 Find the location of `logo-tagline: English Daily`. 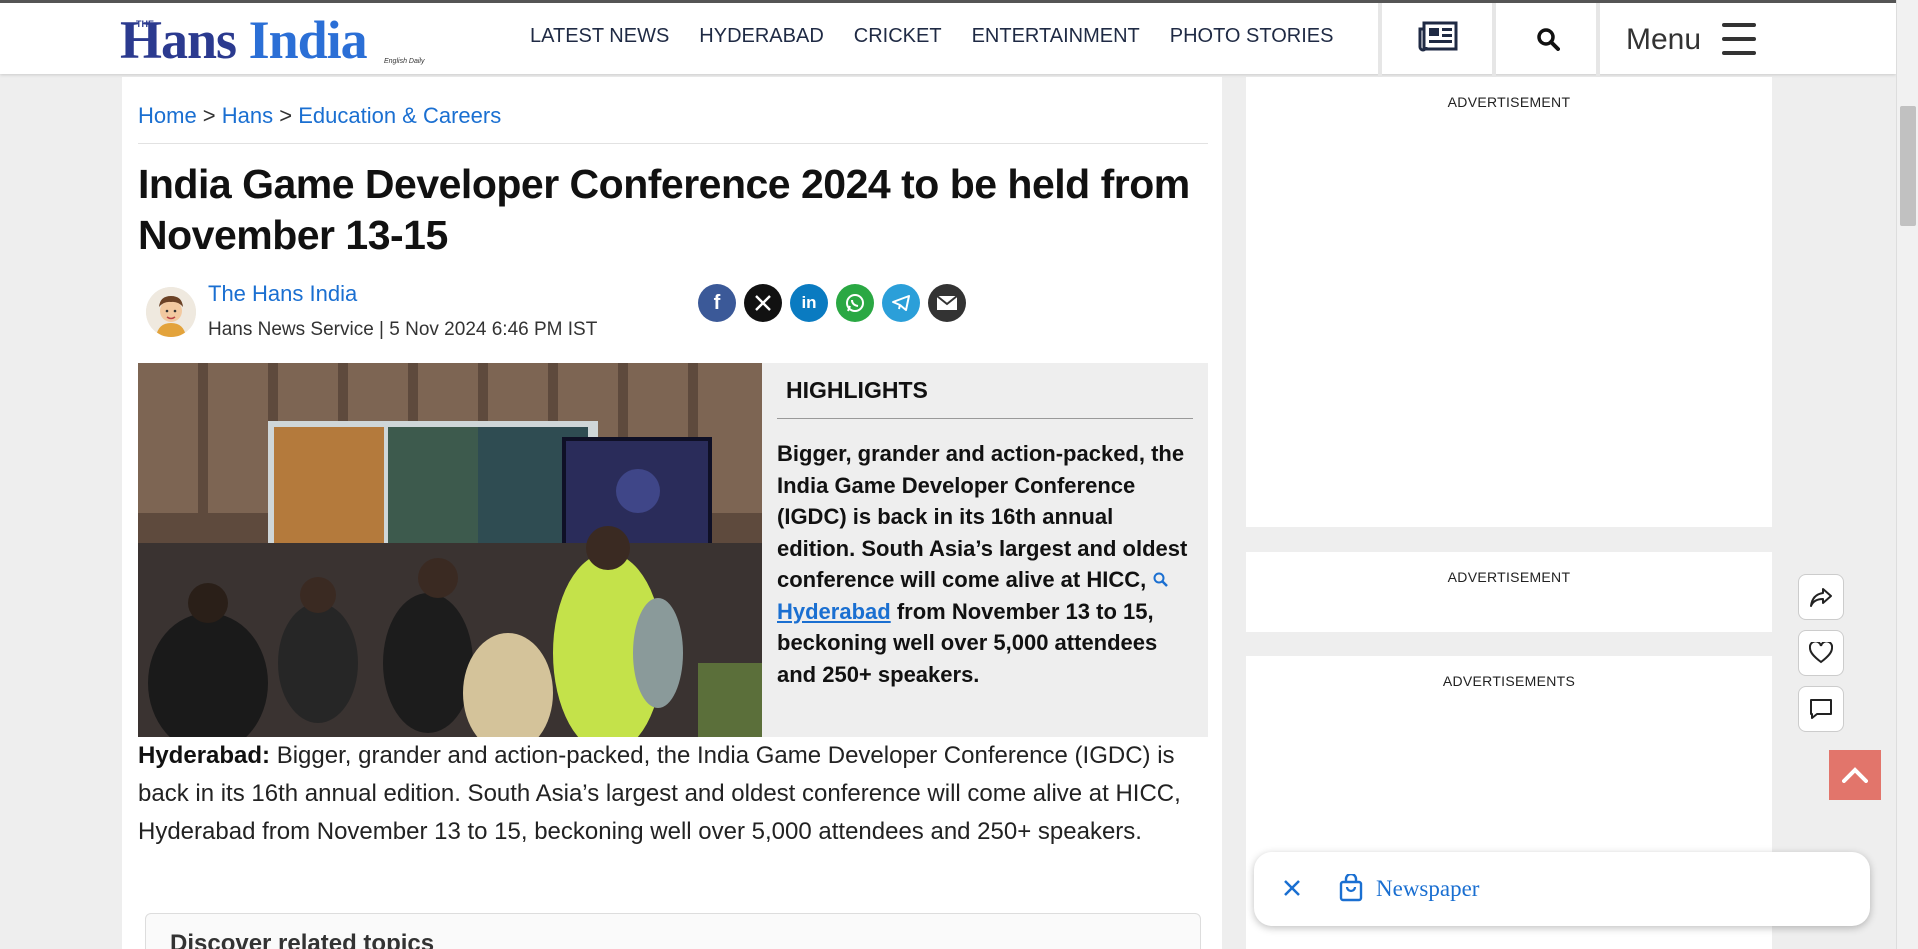

logo-tagline: English Daily is located at coordinates (404, 61).